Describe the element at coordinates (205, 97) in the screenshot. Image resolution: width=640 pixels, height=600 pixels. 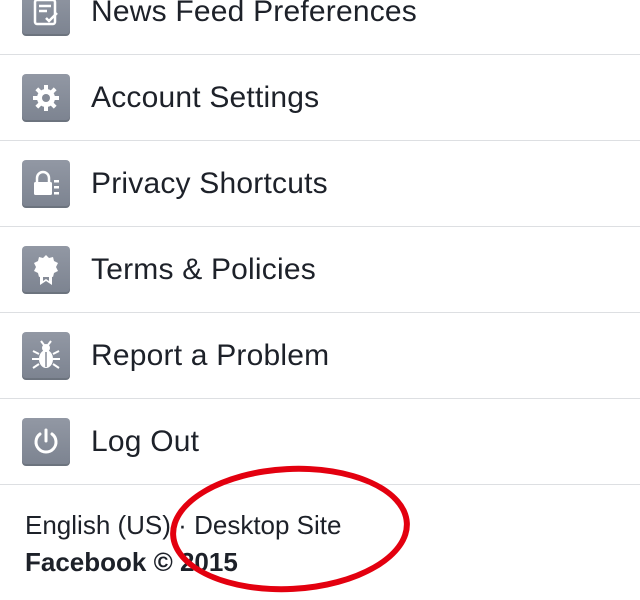
I see `menu-item-label: Account Settings` at that location.